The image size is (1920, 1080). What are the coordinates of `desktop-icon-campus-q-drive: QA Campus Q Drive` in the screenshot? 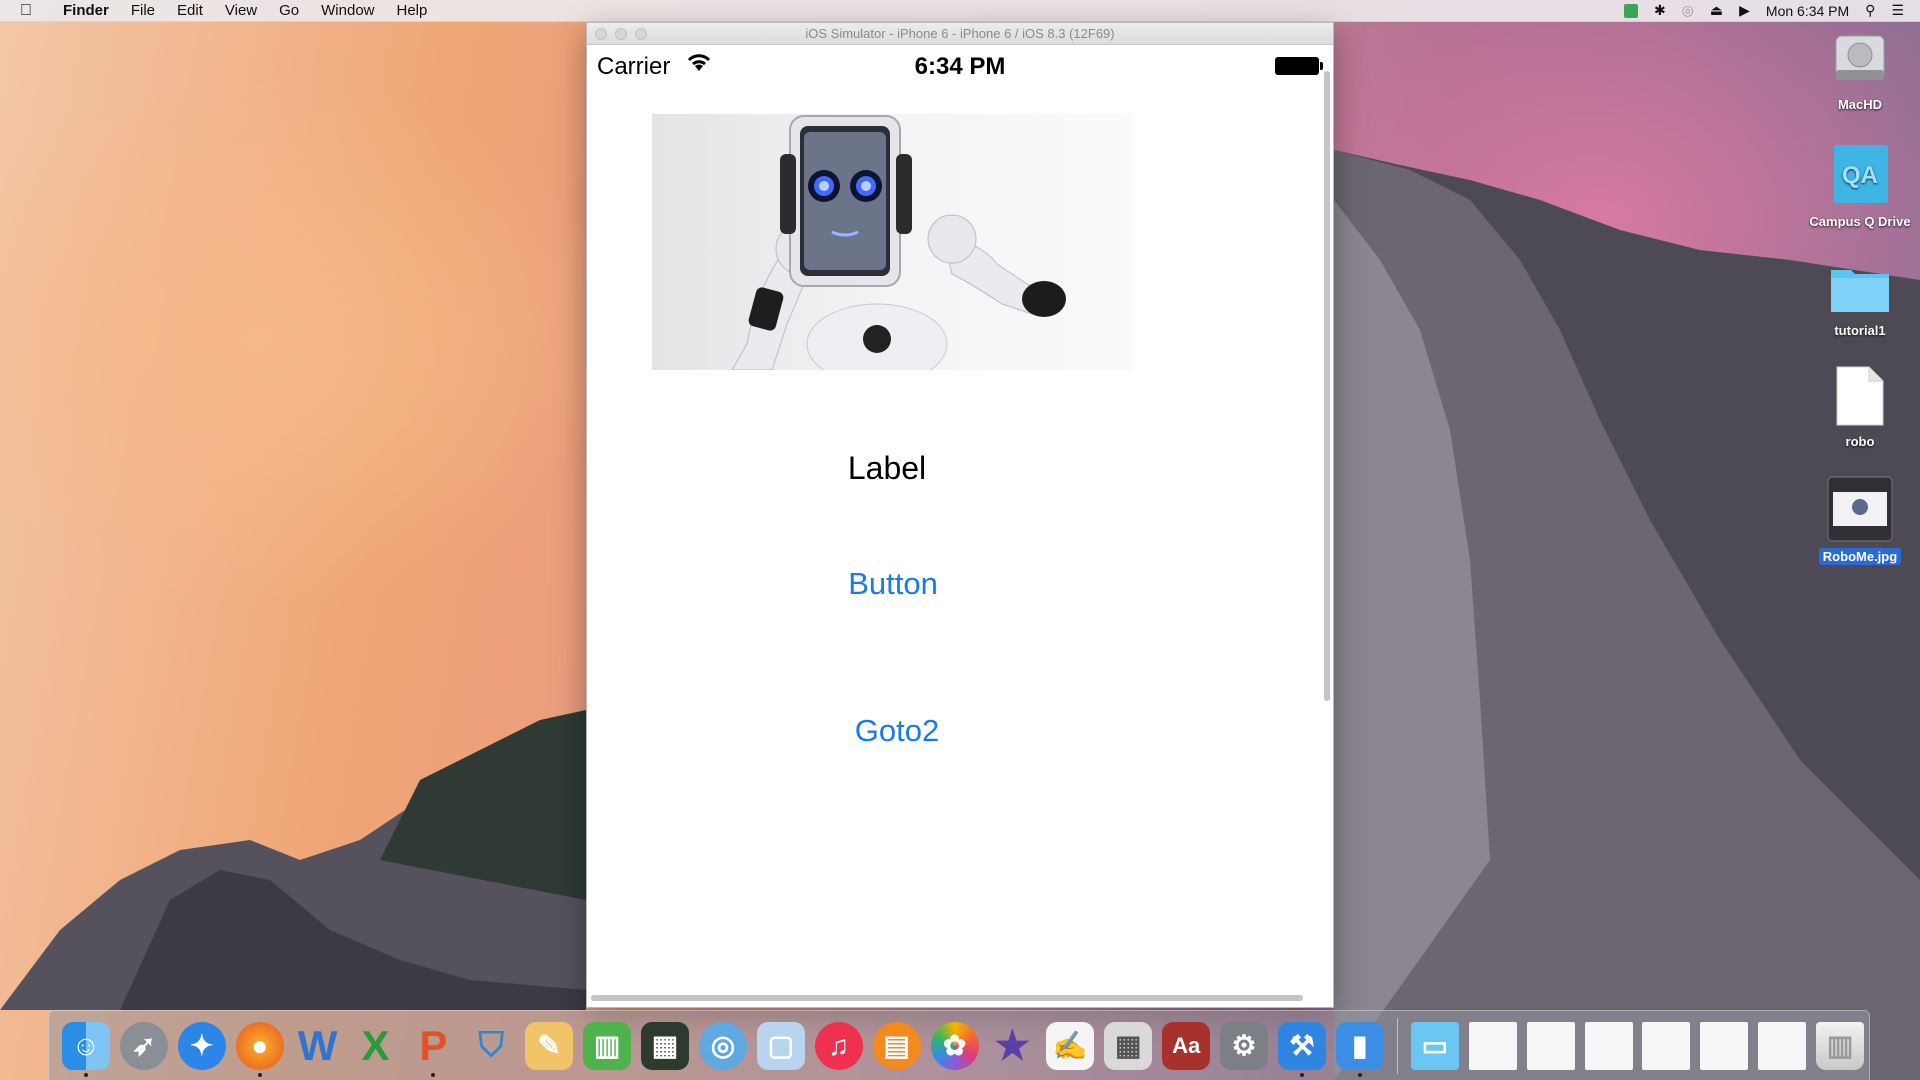 It's located at (1860, 186).